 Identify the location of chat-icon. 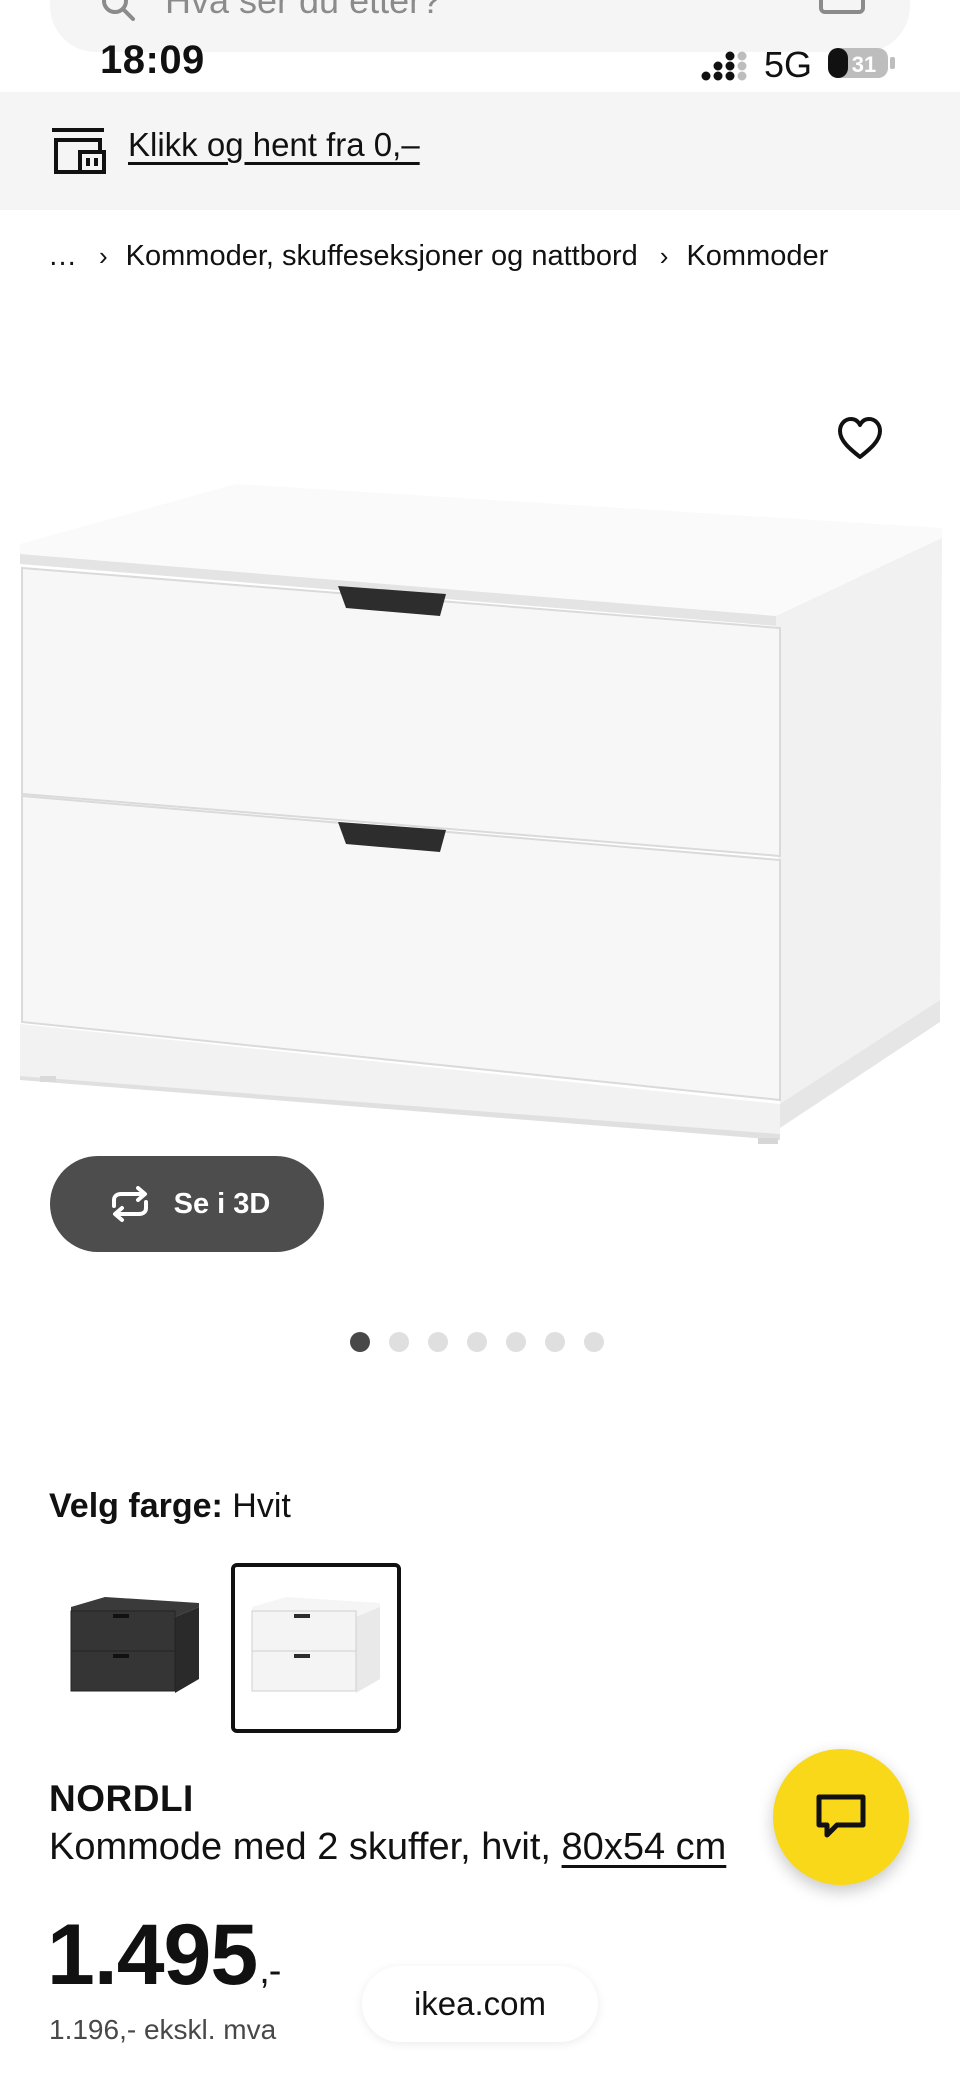
(841, 1816).